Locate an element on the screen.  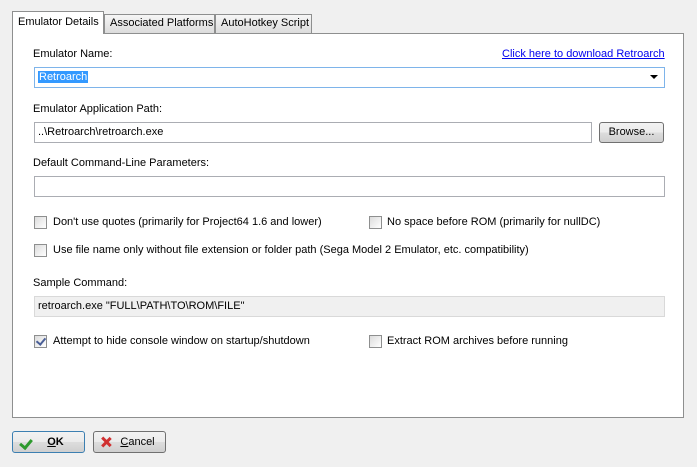
tab-label: Emulator Details is located at coordinates (58, 22).